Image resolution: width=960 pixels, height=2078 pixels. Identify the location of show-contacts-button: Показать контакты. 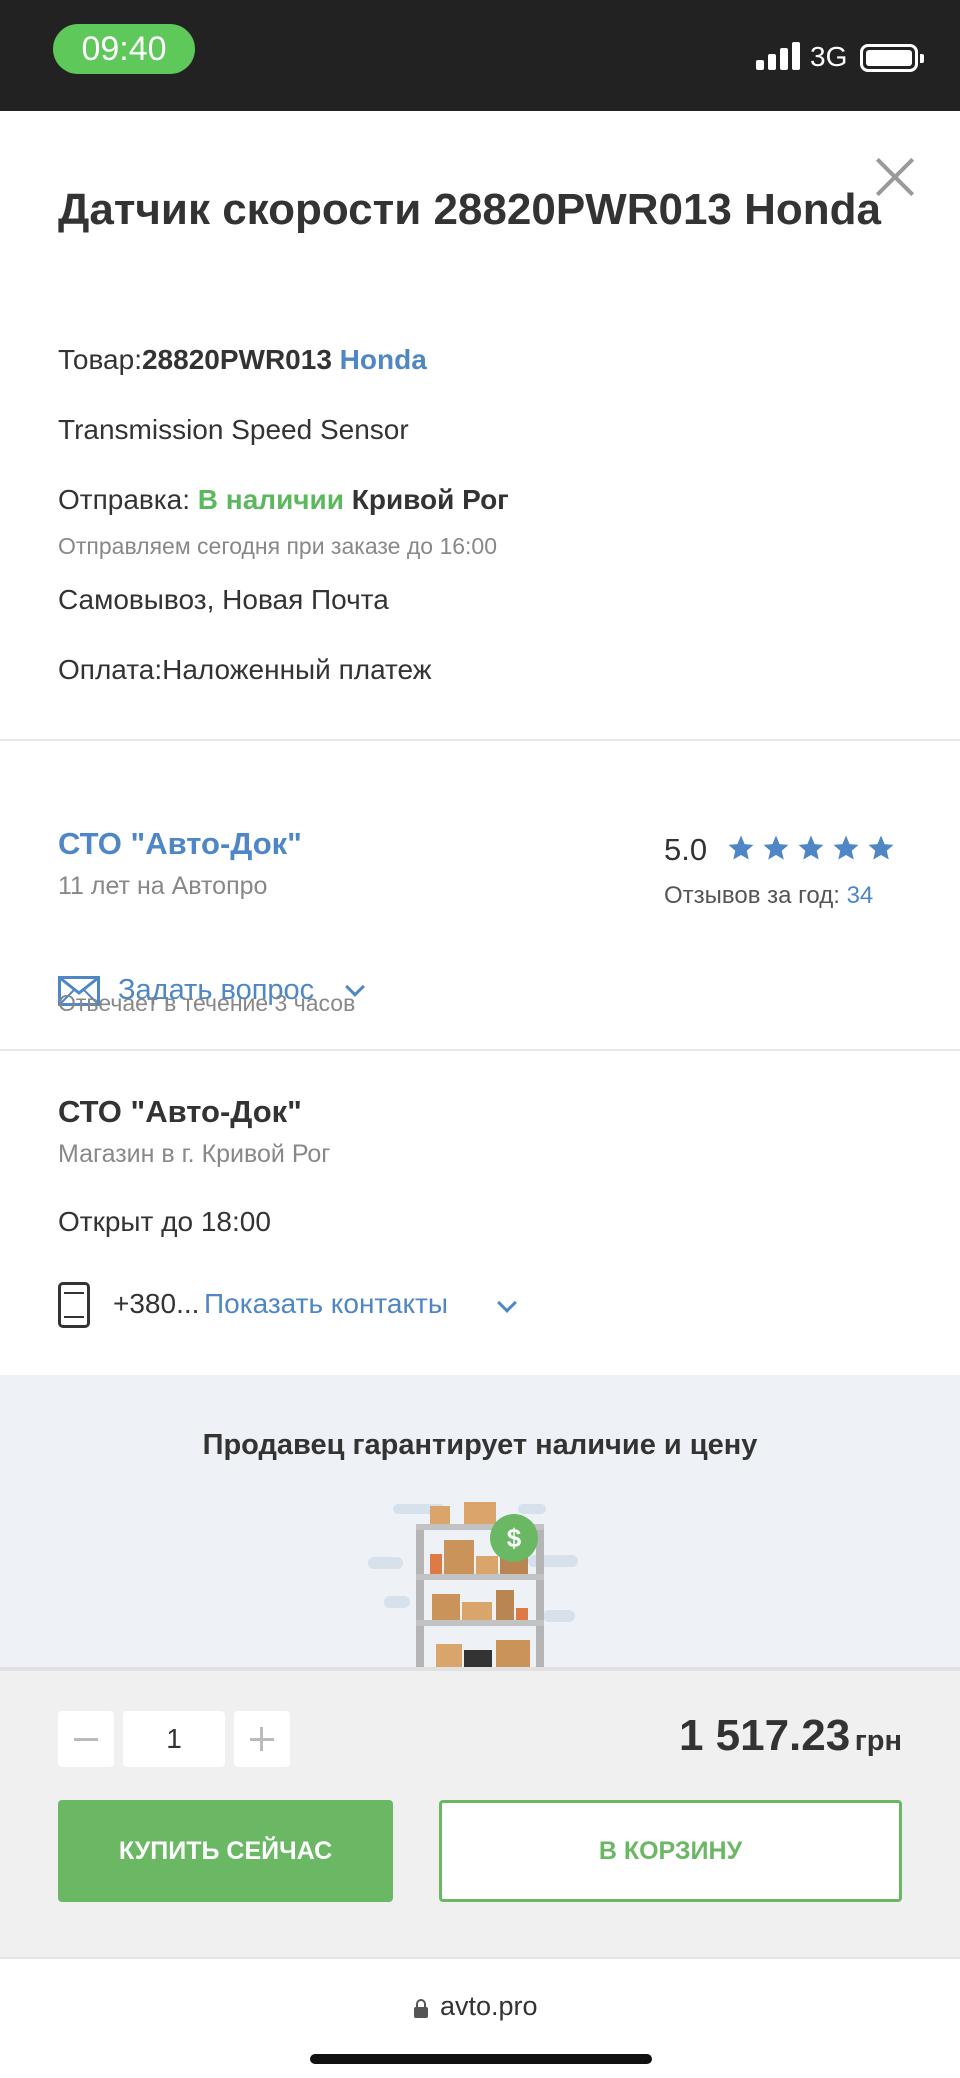
(360, 1304).